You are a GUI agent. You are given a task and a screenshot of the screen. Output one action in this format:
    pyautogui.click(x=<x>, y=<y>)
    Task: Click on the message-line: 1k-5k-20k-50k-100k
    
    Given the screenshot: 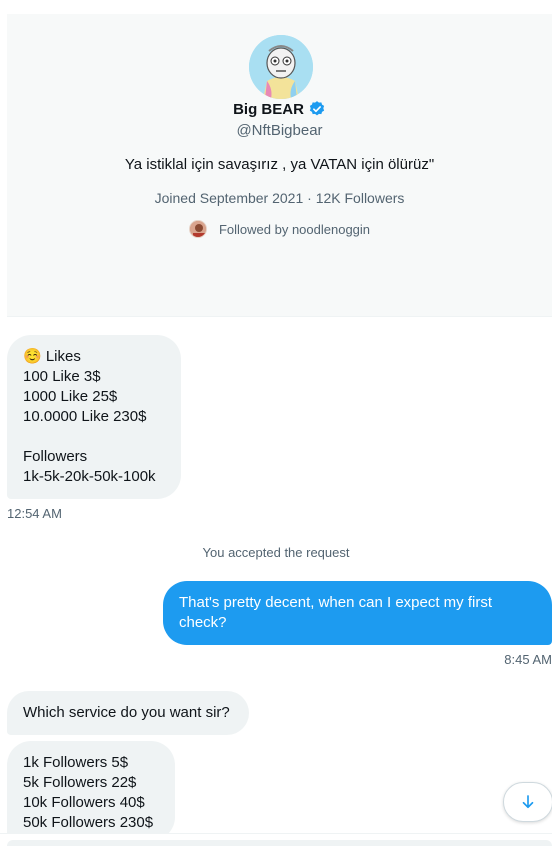 What is the action you would take?
    pyautogui.click(x=89, y=476)
    